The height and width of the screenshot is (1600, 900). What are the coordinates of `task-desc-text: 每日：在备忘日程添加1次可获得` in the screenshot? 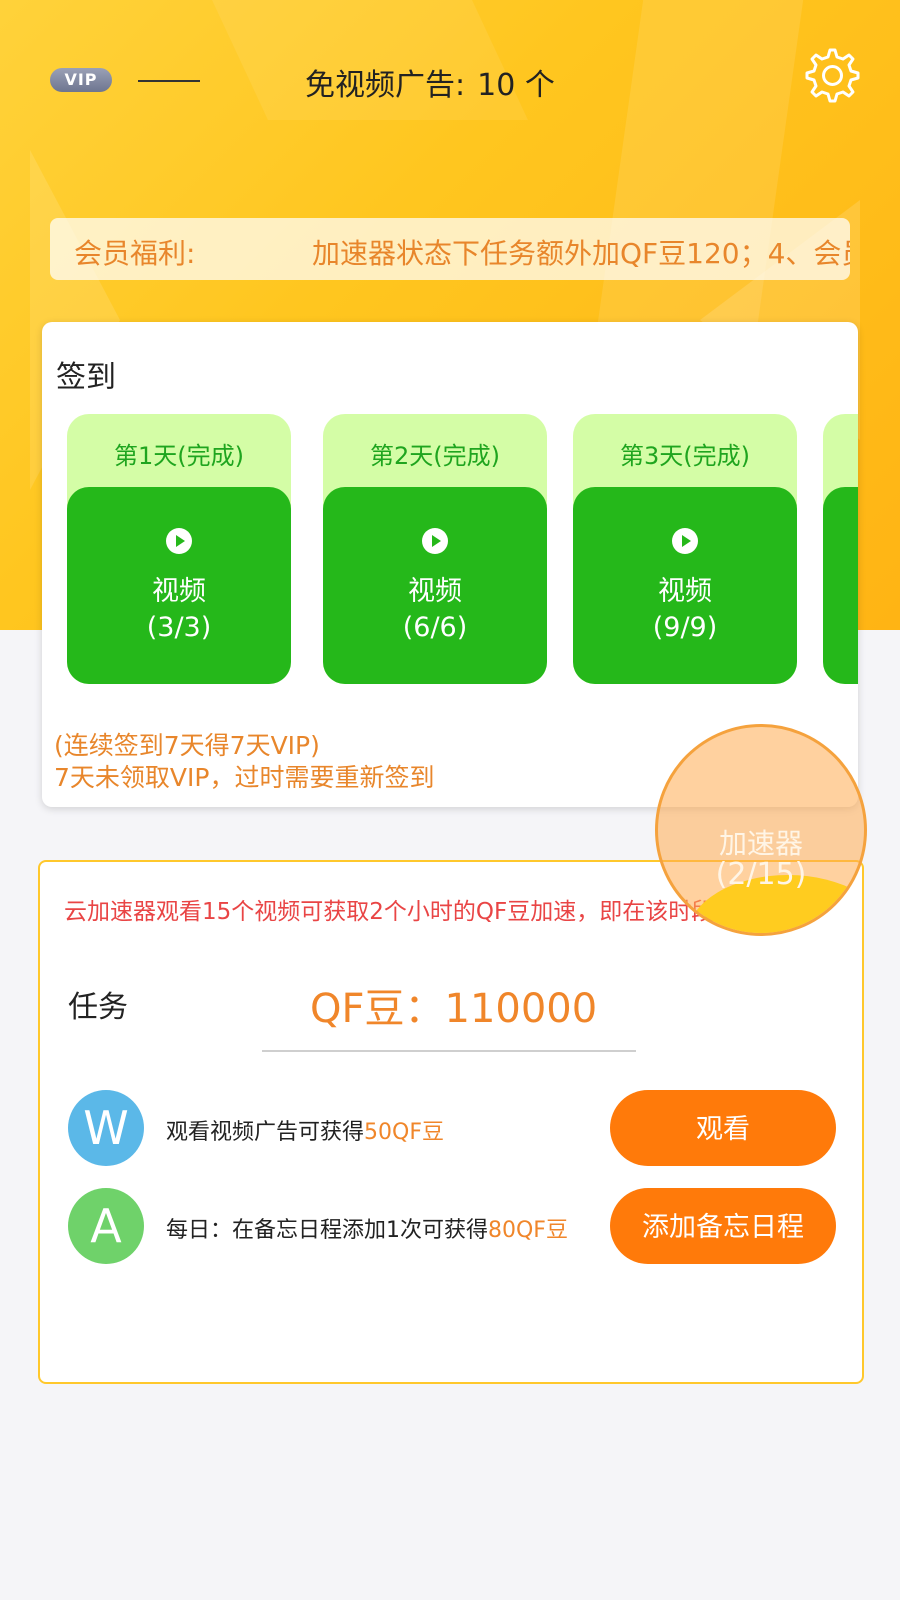 It's located at (327, 1230).